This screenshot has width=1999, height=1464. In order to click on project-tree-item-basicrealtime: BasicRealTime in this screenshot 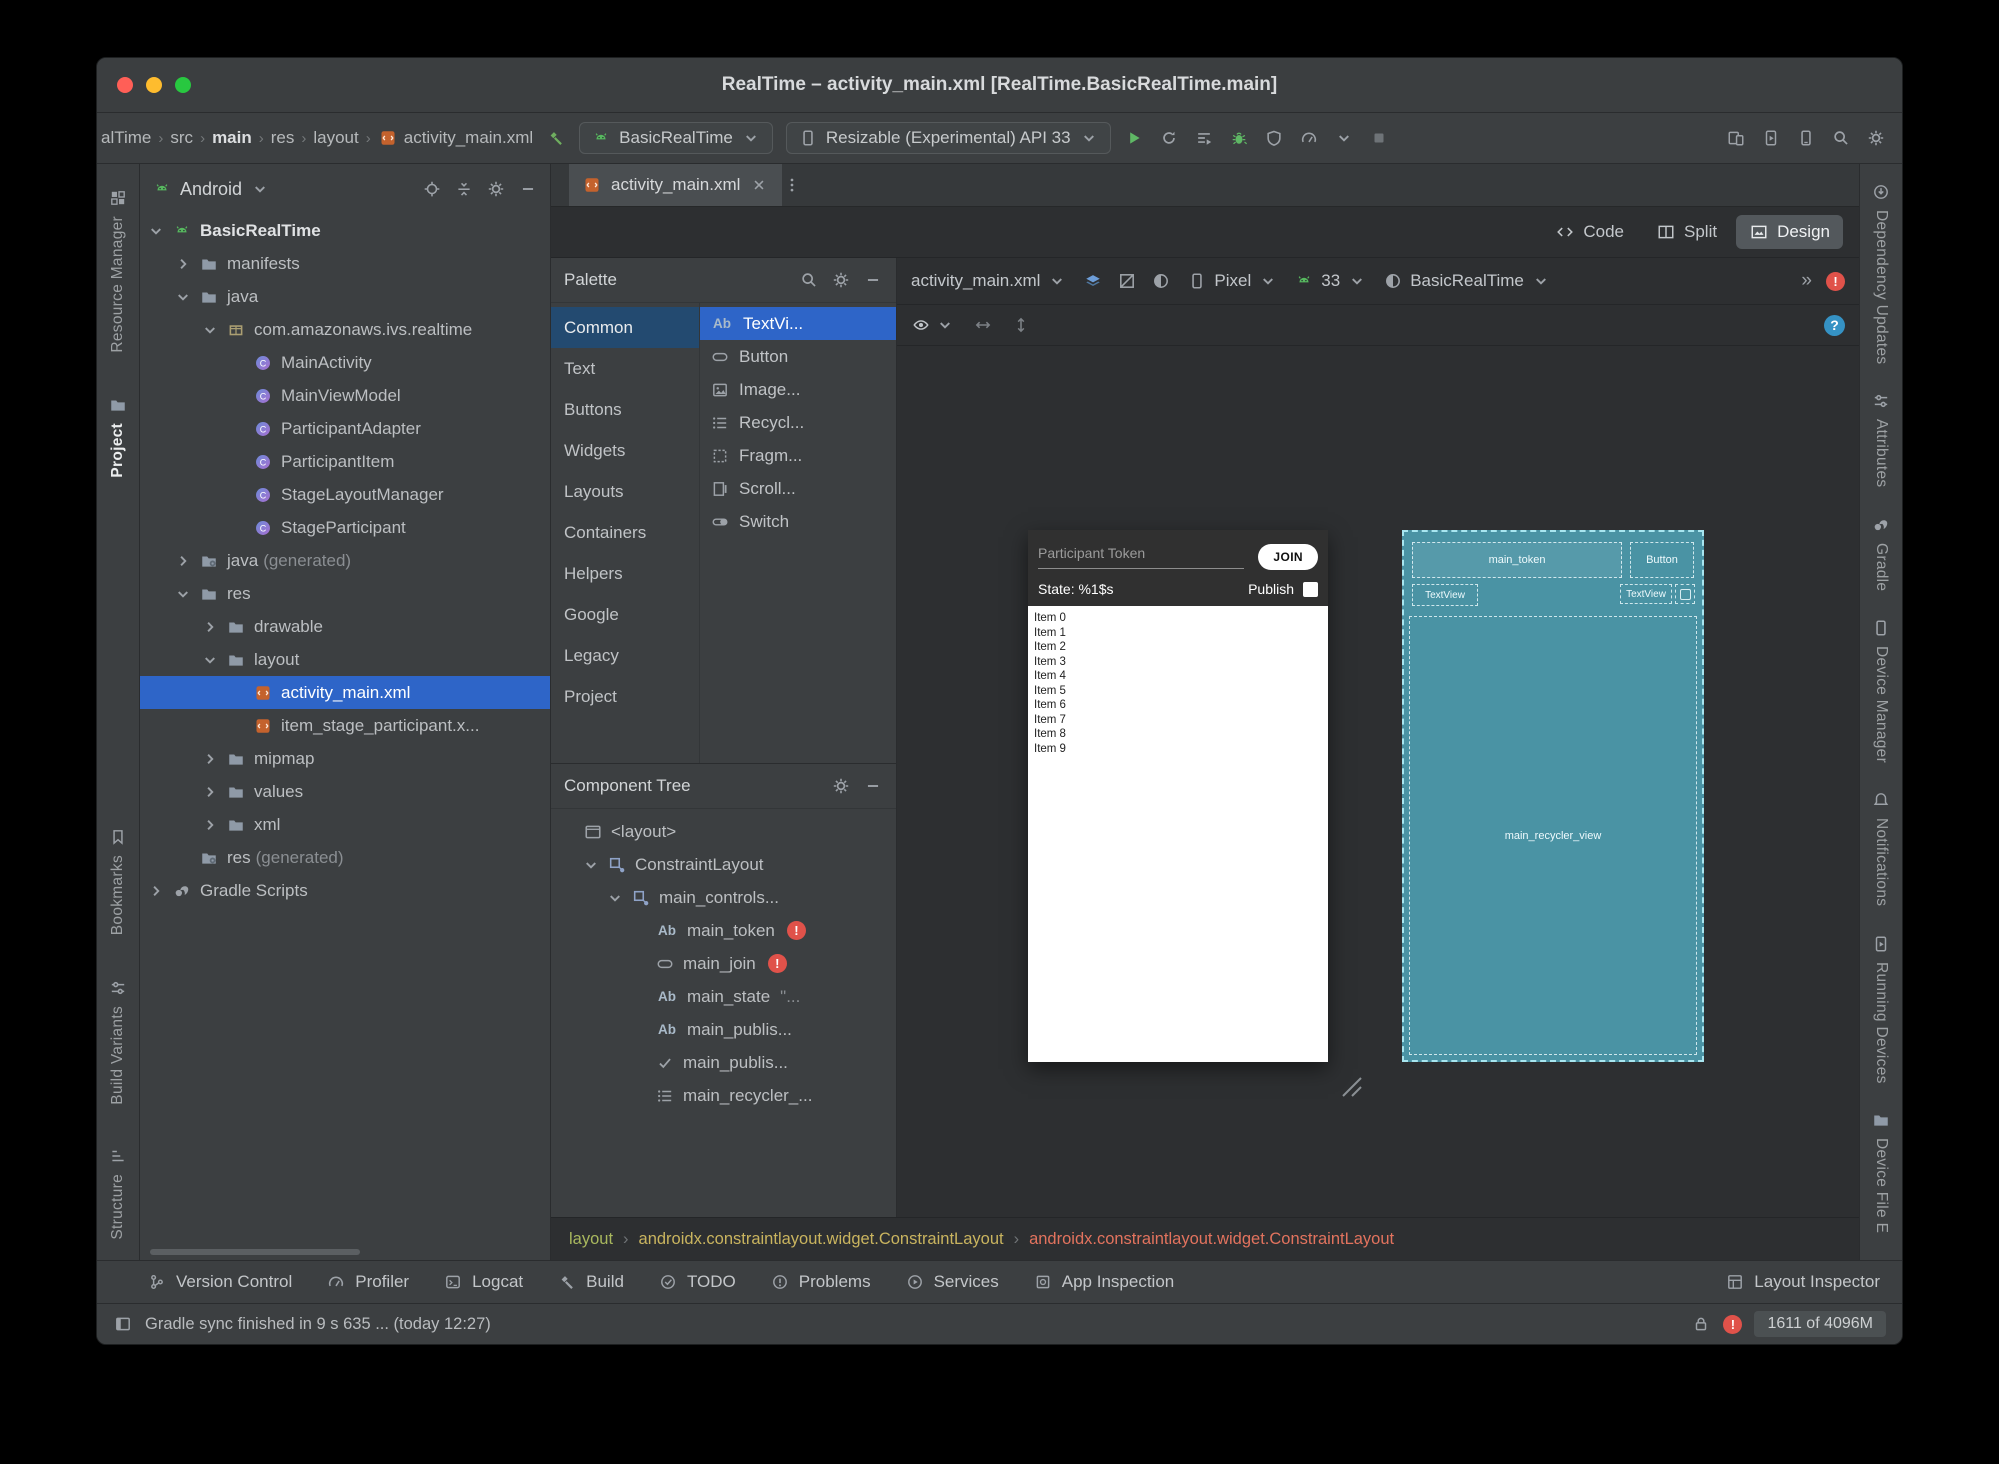, I will do `click(345, 230)`.